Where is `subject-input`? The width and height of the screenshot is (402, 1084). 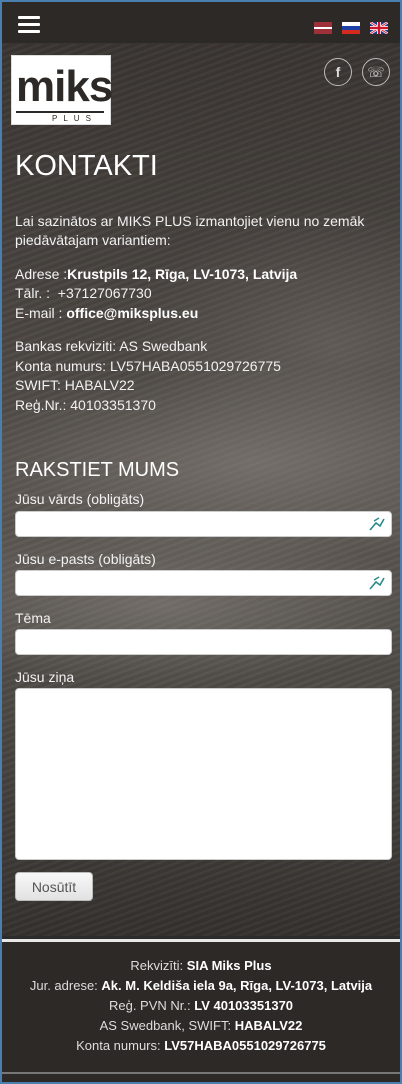
subject-input is located at coordinates (203, 642).